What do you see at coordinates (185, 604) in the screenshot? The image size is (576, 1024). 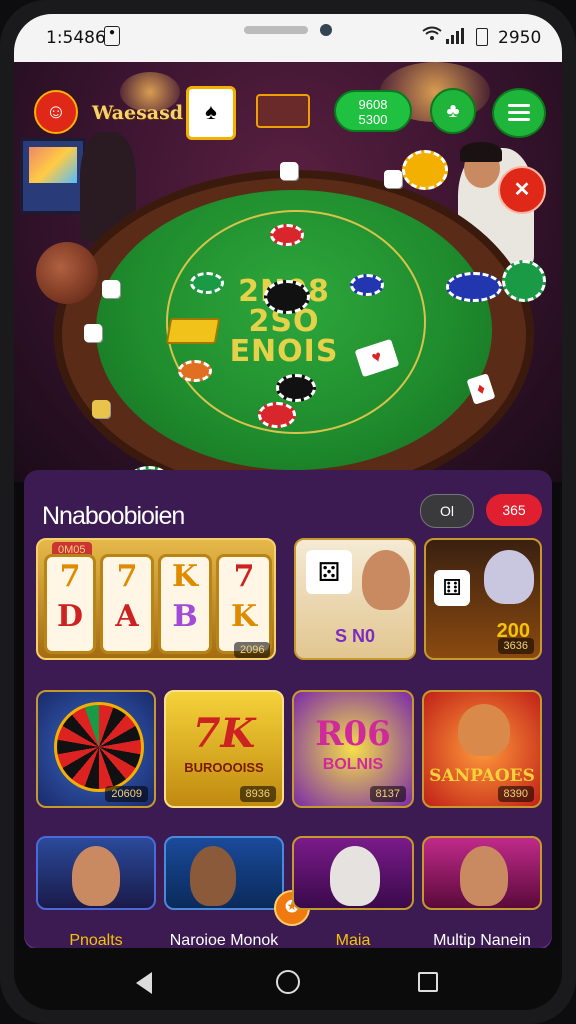 I see `slot-reel: KB` at bounding box center [185, 604].